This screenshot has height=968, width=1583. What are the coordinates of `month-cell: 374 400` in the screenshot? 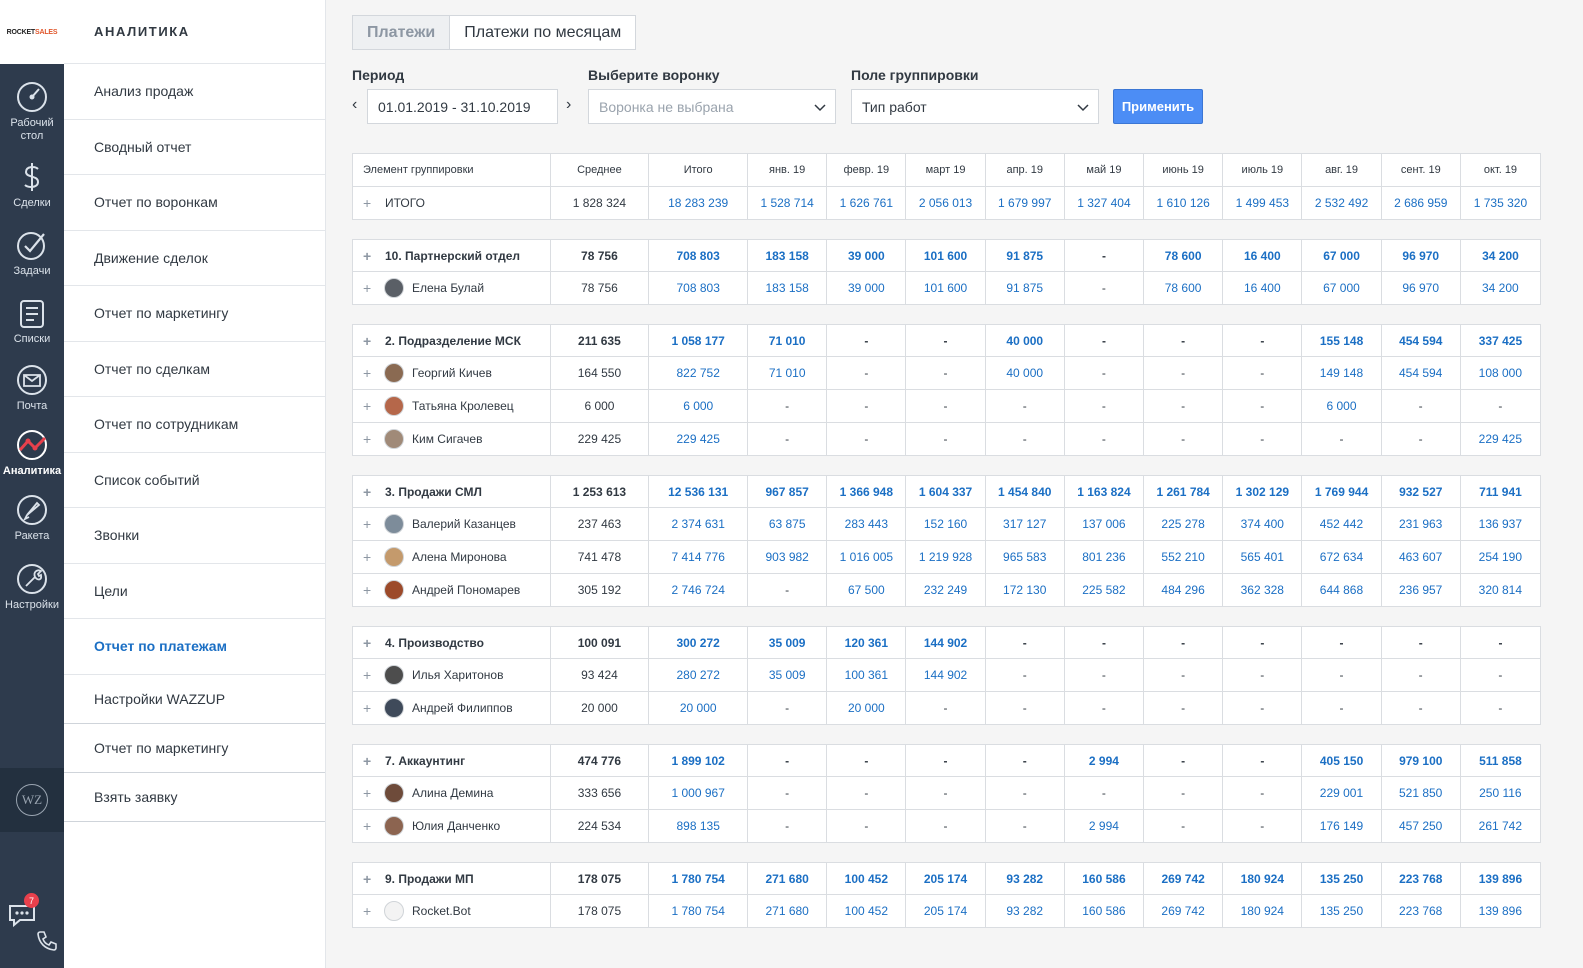 It's located at (1263, 524).